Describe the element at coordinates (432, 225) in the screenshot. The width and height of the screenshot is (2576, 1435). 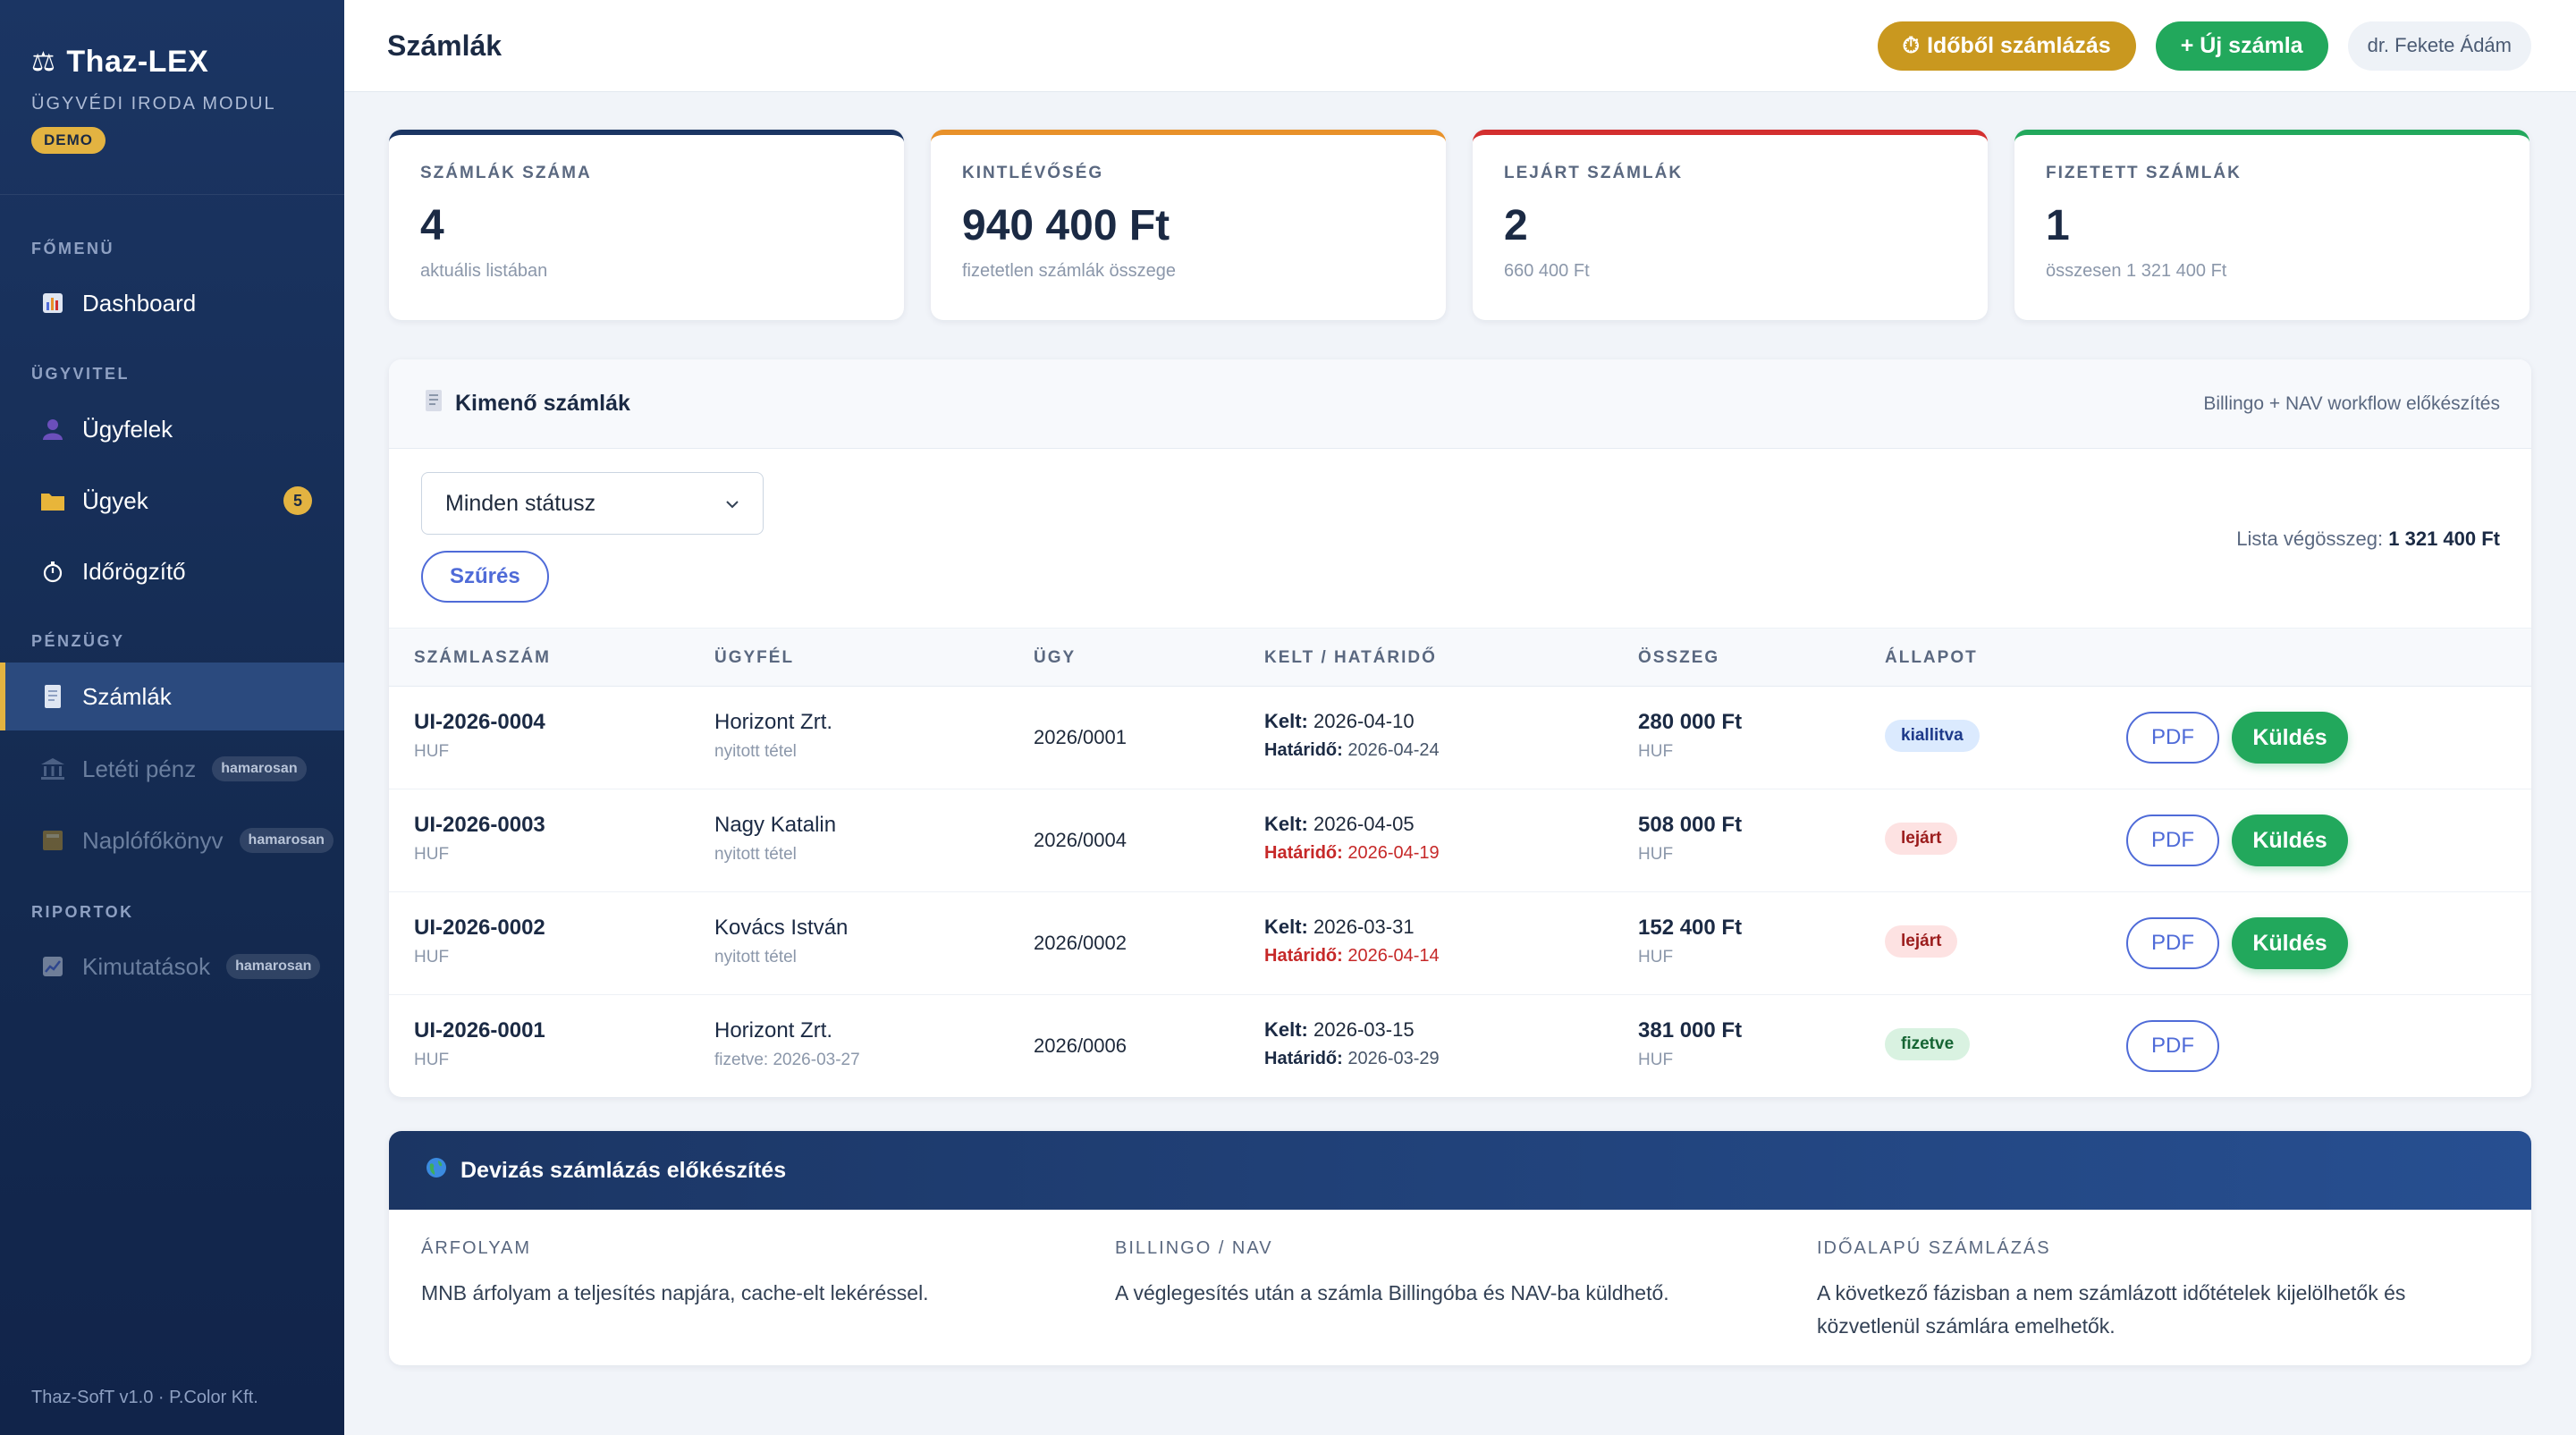
I see `stat-value: 4` at that location.